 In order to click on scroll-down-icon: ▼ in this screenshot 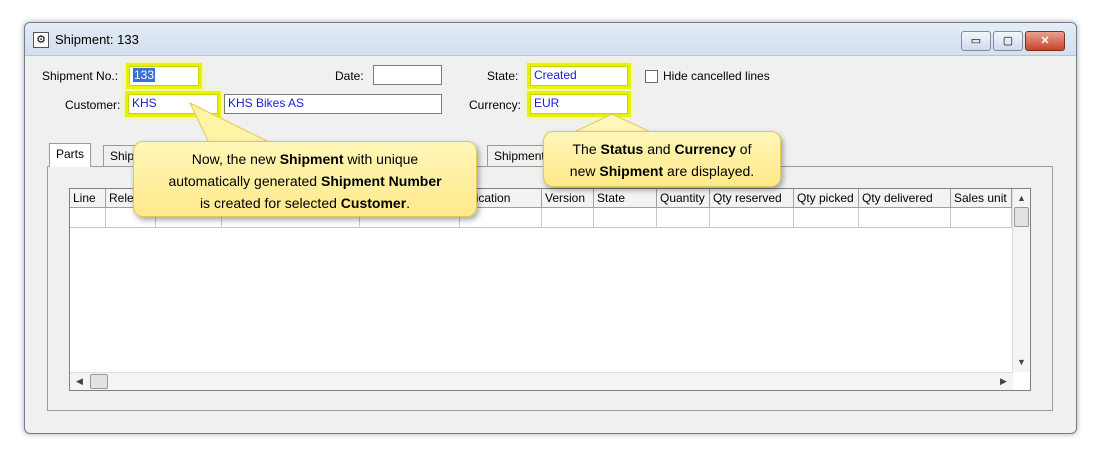, I will do `click(1021, 362)`.